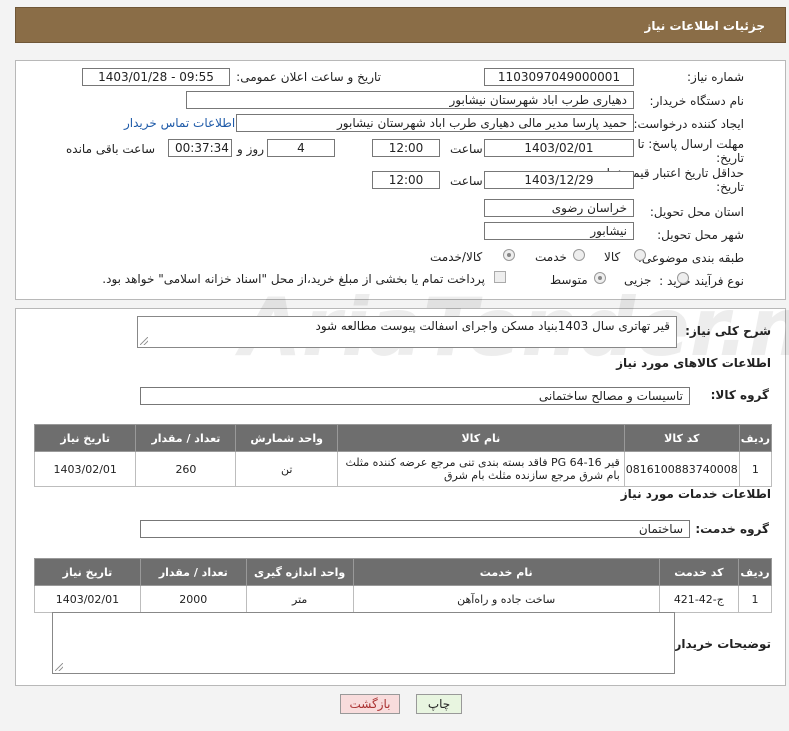 The height and width of the screenshot is (731, 789). Describe the element at coordinates (193, 599) in the screenshot. I see `service-qty: 2000` at that location.